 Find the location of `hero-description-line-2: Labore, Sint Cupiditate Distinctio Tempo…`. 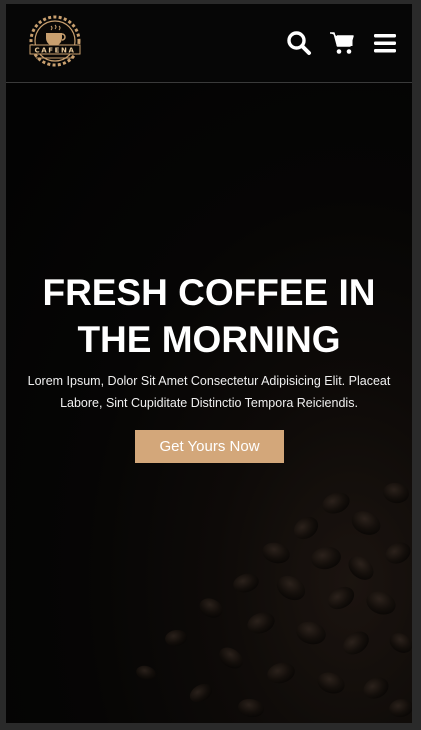

hero-description-line-2: Labore, Sint Cupiditate Distinctio Tempo… is located at coordinates (209, 403).